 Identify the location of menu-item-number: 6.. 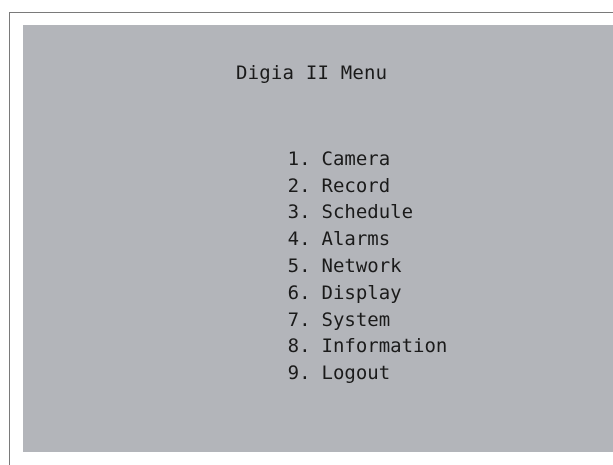
(299, 292).